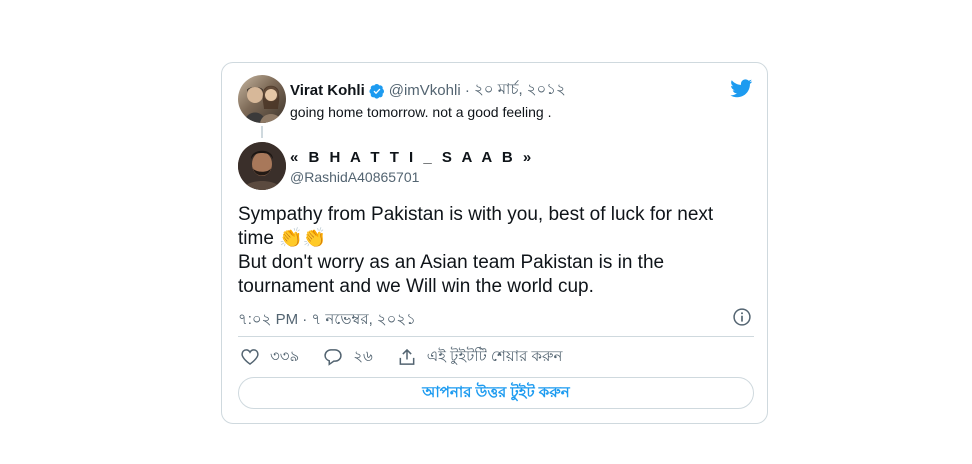  What do you see at coordinates (256, 238) in the screenshot?
I see `tweet-body-text: time` at bounding box center [256, 238].